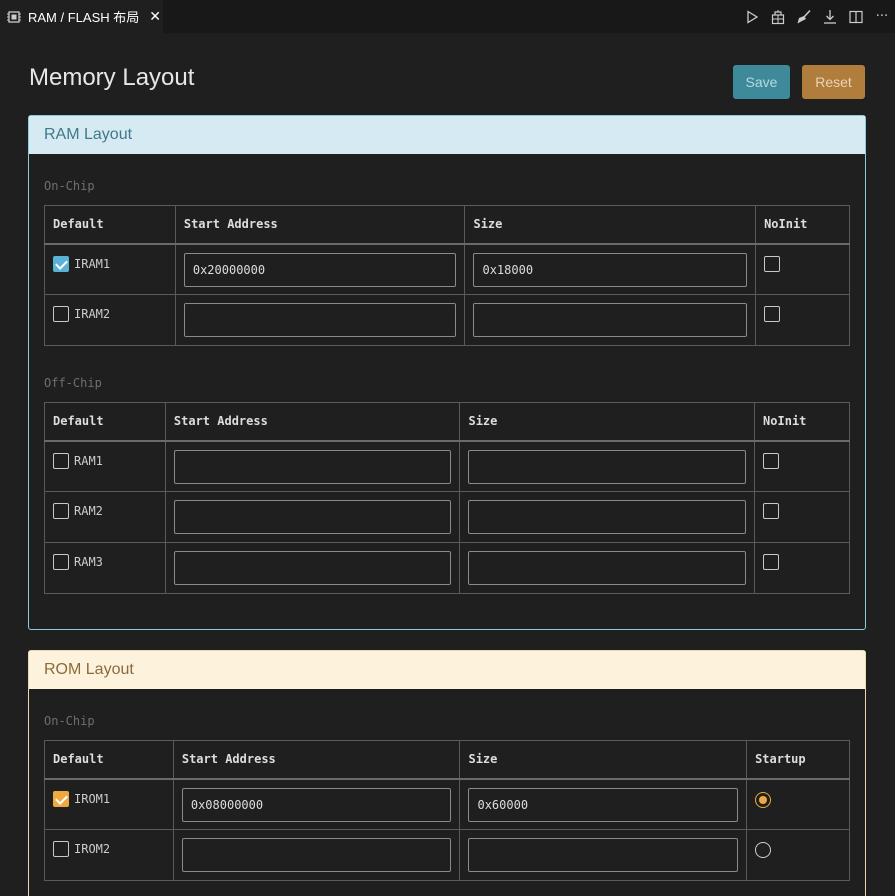 Image resolution: width=895 pixels, height=896 pixels. I want to click on size-input-ram1, so click(607, 466).